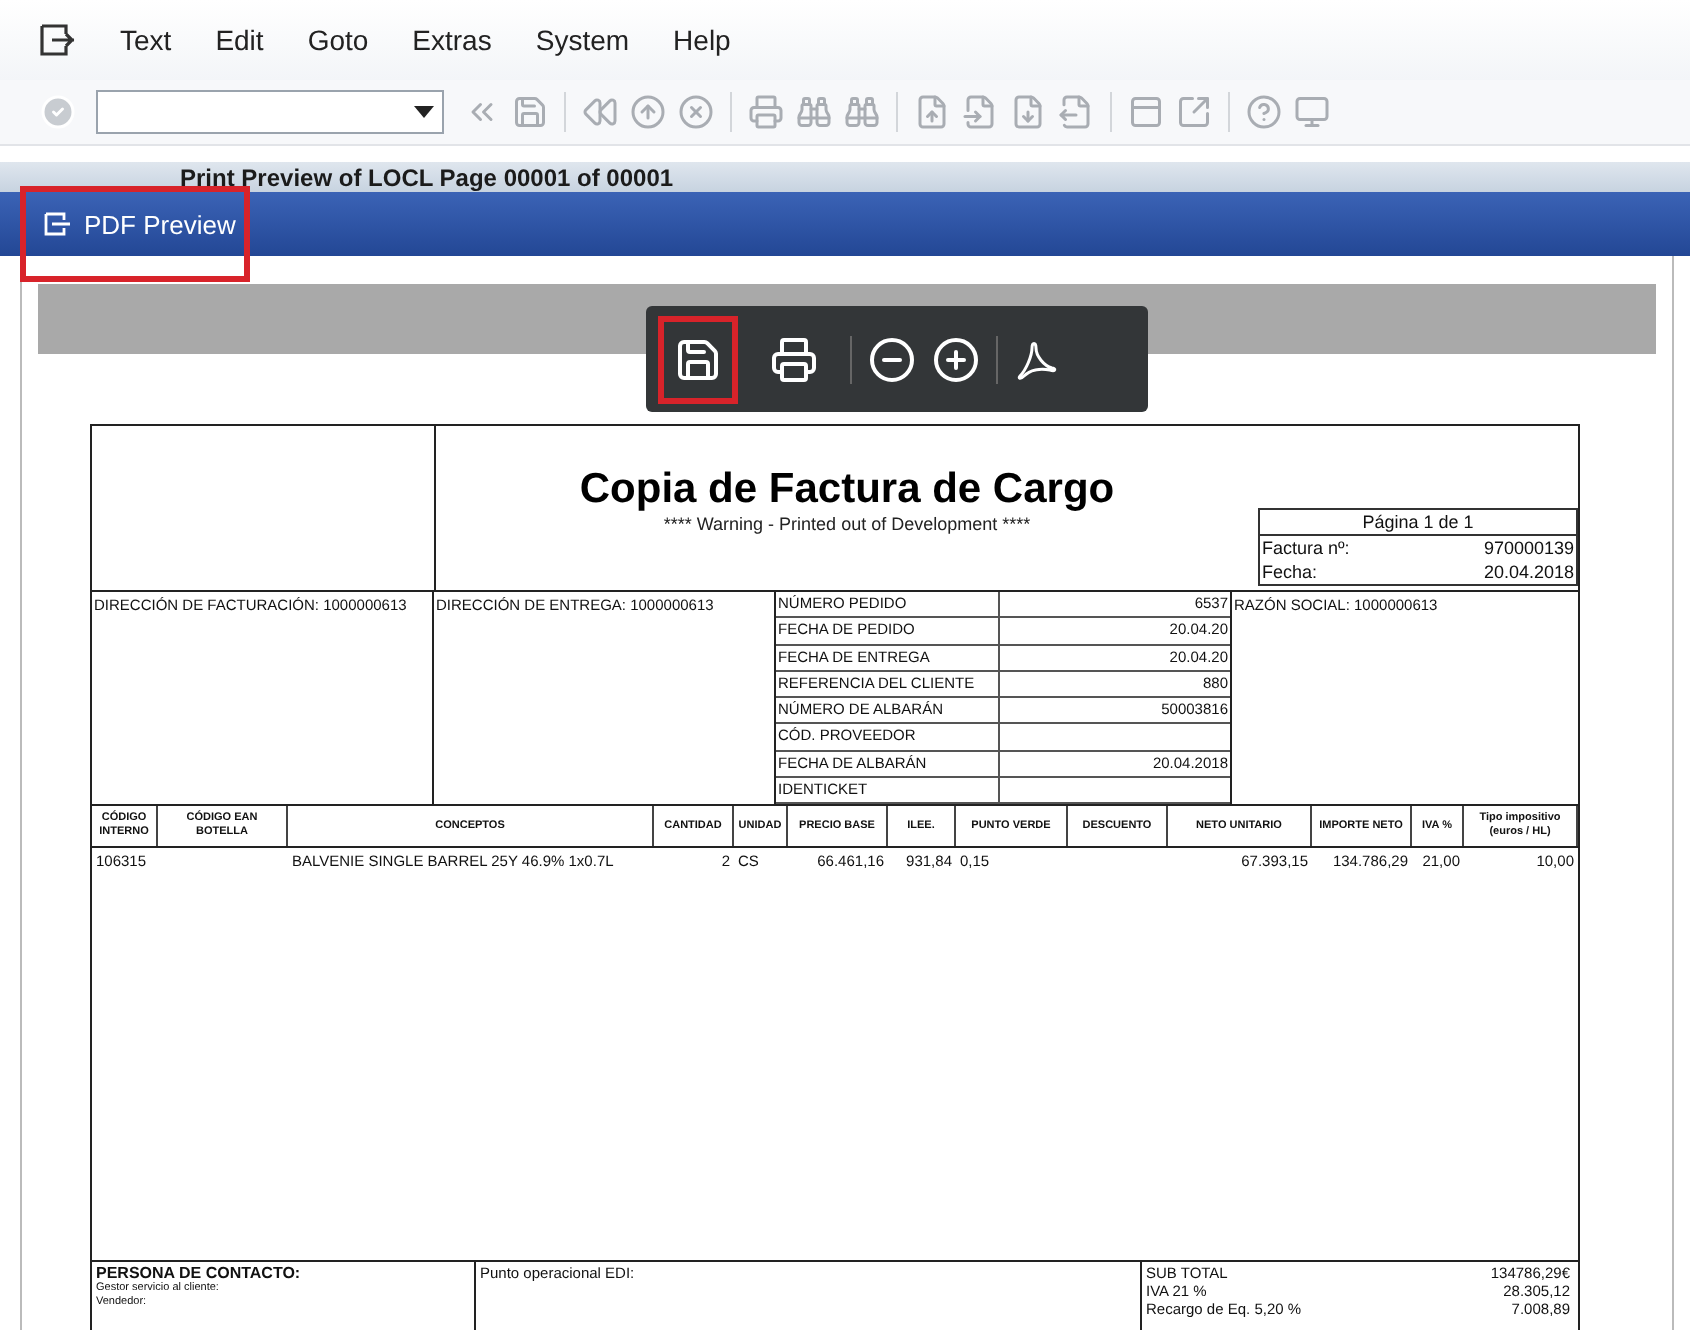 This screenshot has height=1330, width=1690. What do you see at coordinates (239, 40) in the screenshot?
I see `menu-item: Edit` at bounding box center [239, 40].